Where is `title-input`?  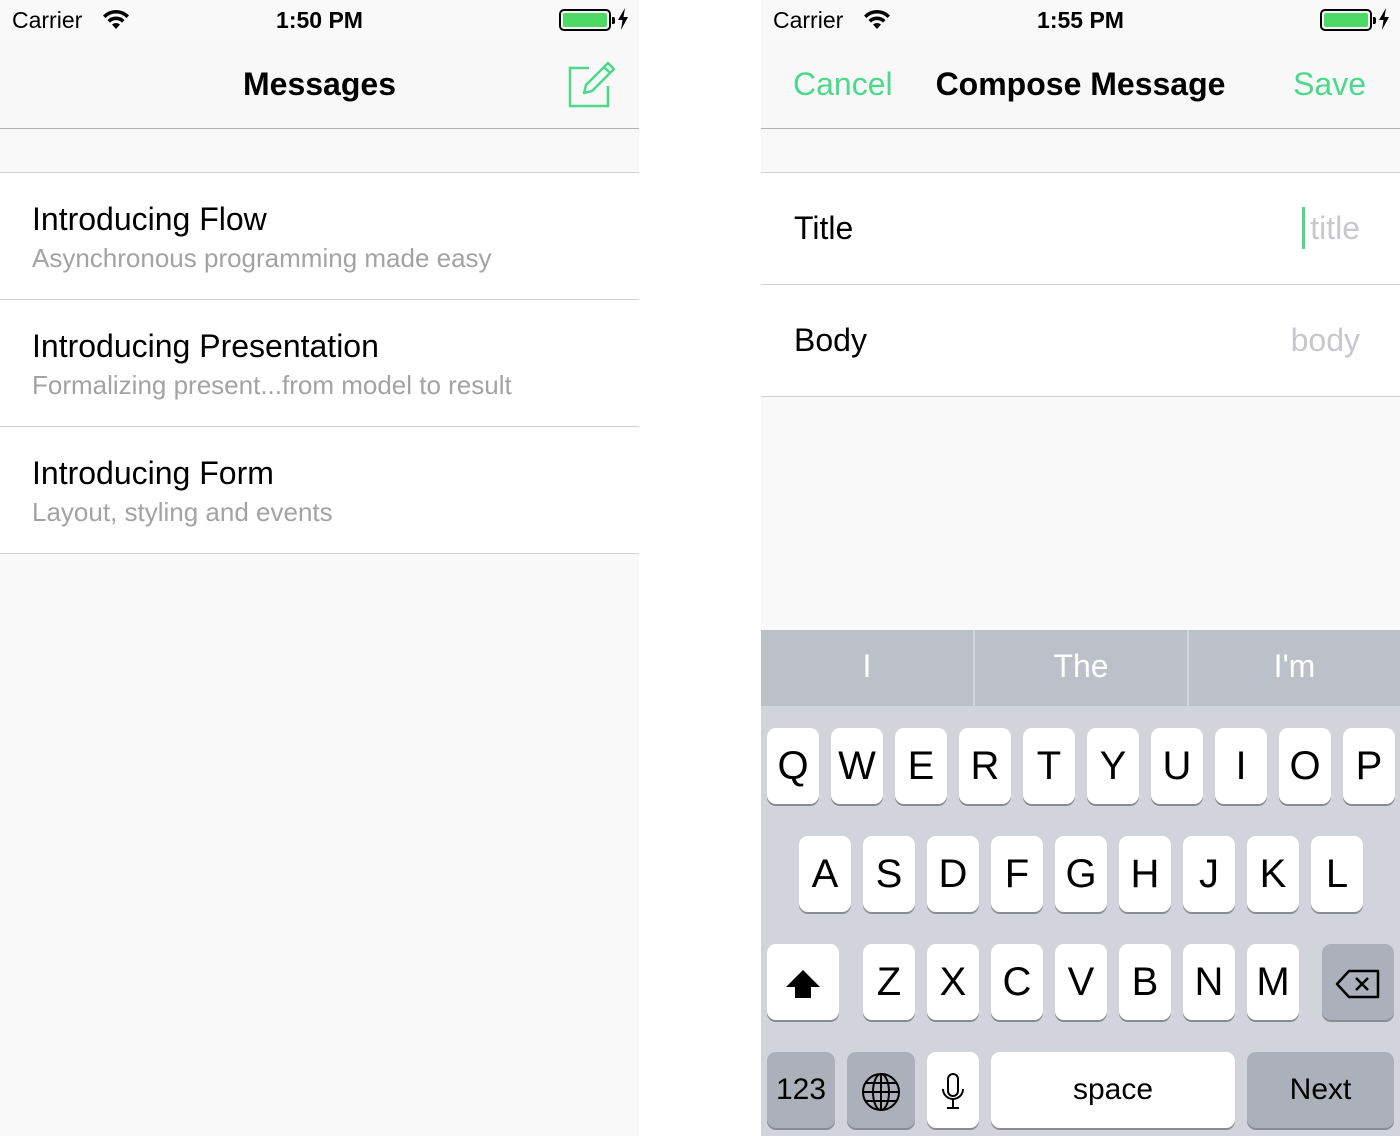
title-input is located at coordinates (1210, 228).